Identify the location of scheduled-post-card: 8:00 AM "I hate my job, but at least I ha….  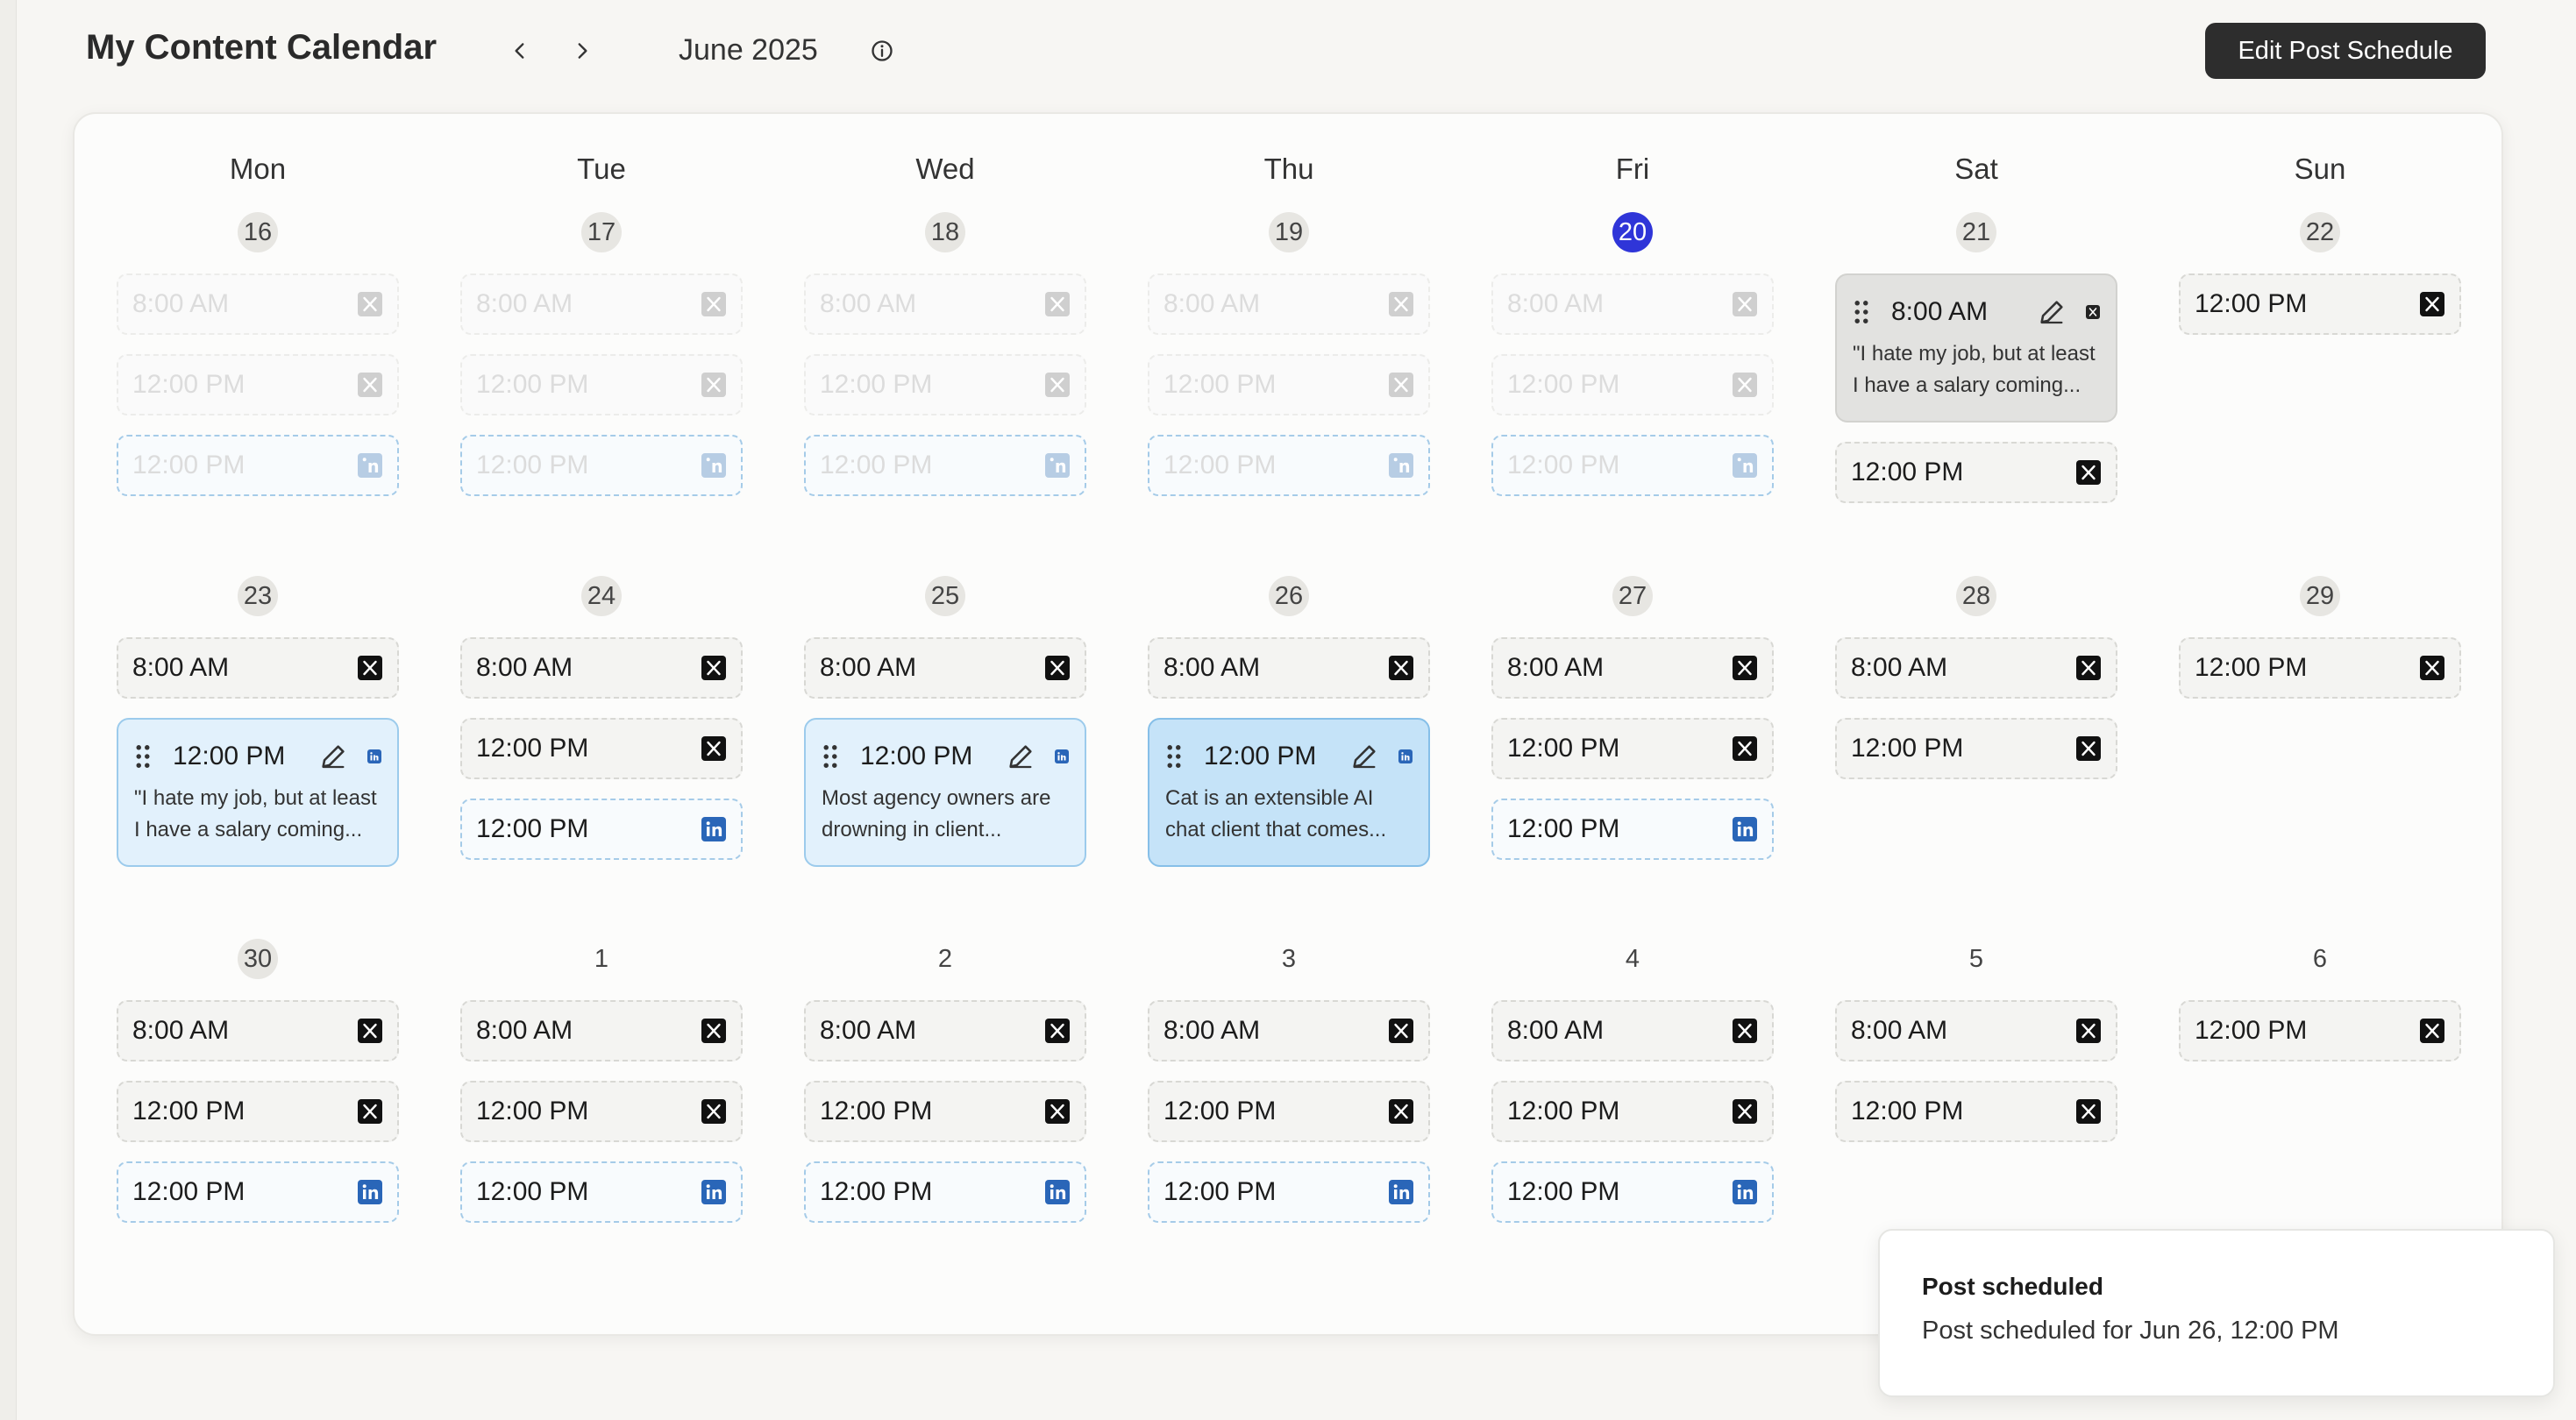
(1976, 347).